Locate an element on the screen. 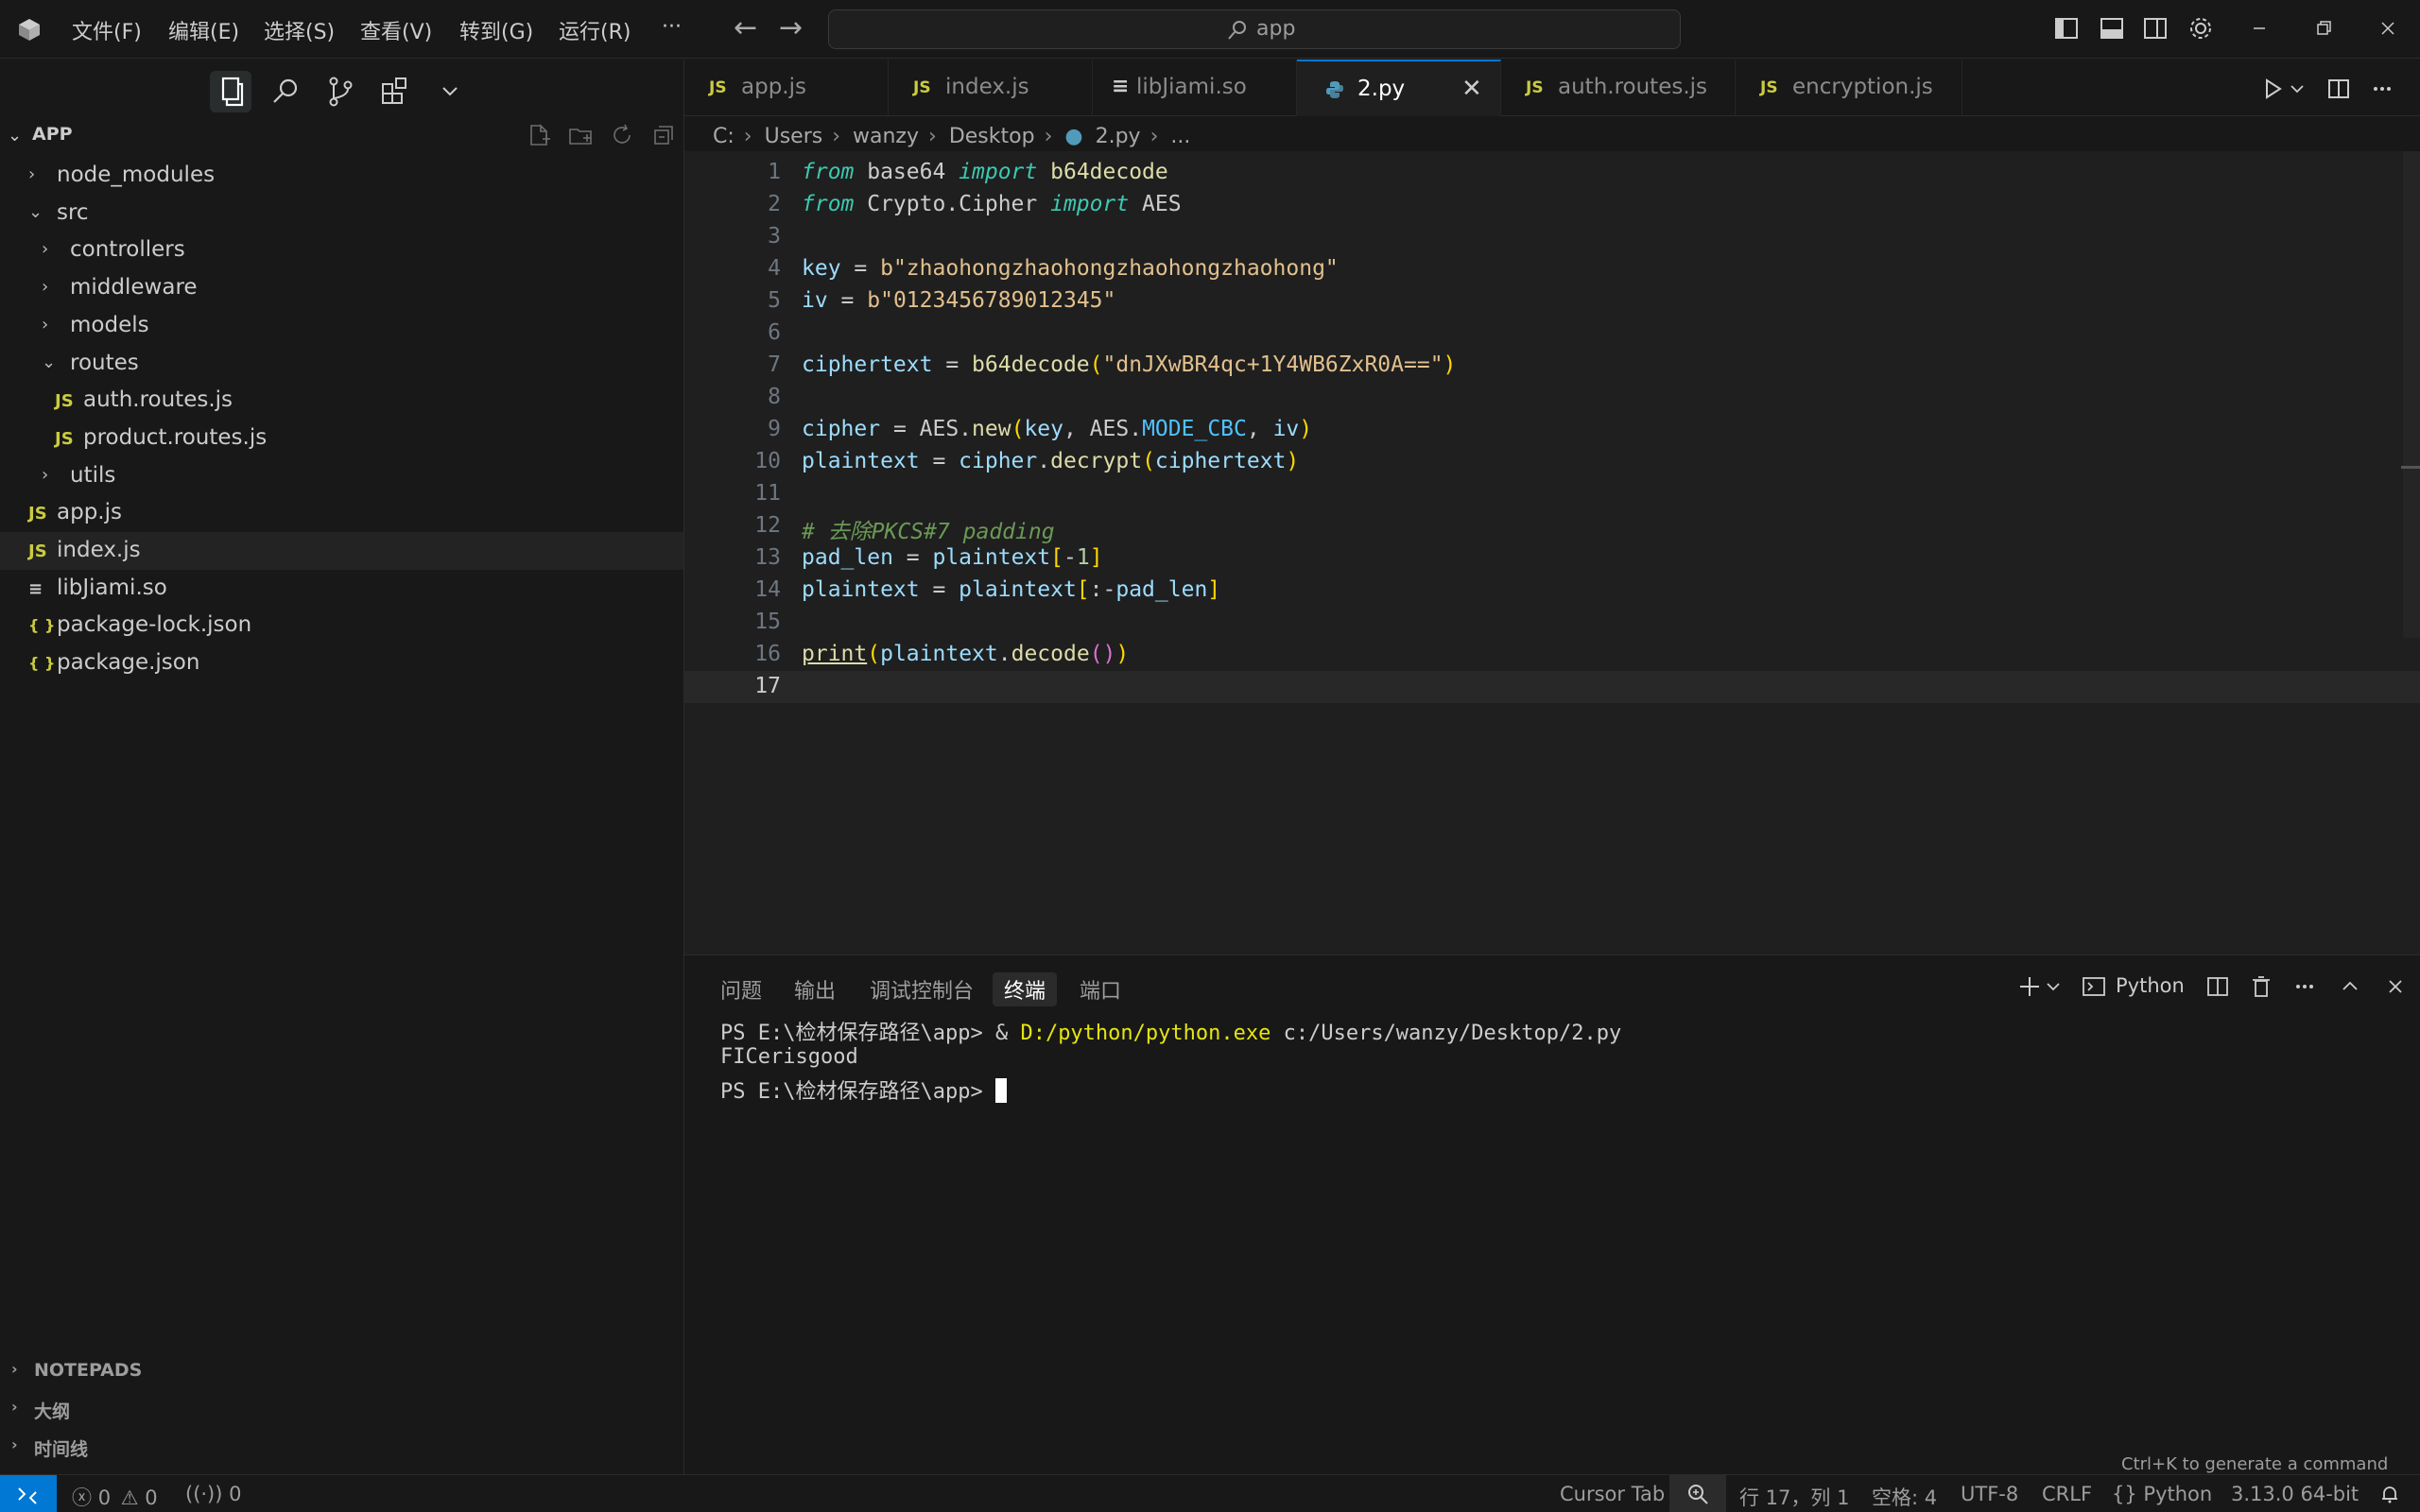 This screenshot has width=2420, height=1512. code-line: 9 cipher = AES.new(key, AES.MODE_CBC, iv) is located at coordinates (1552, 430).